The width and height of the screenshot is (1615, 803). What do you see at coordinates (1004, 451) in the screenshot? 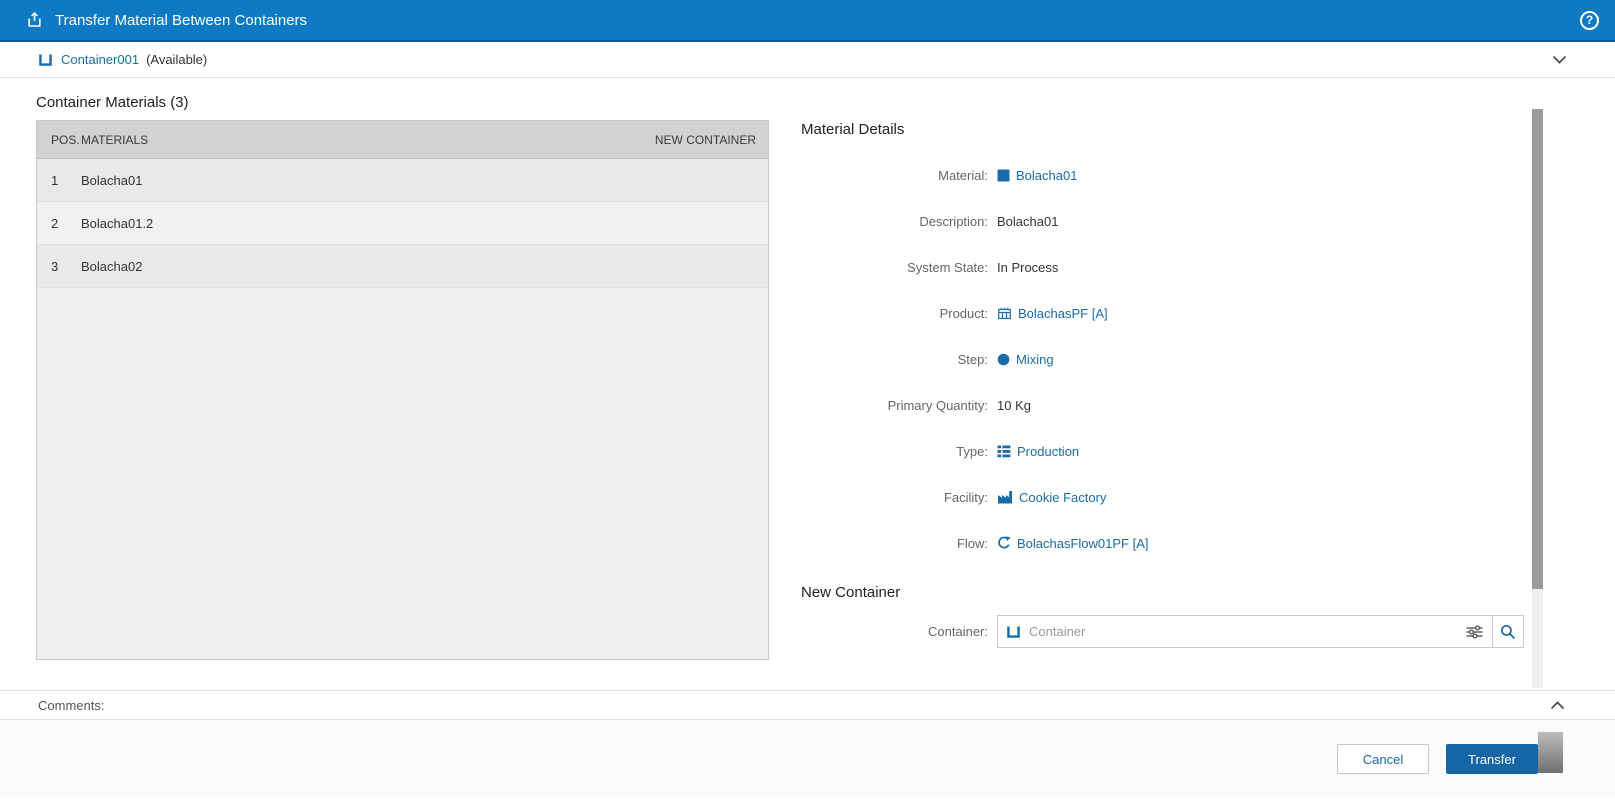
I see `type-icon` at bounding box center [1004, 451].